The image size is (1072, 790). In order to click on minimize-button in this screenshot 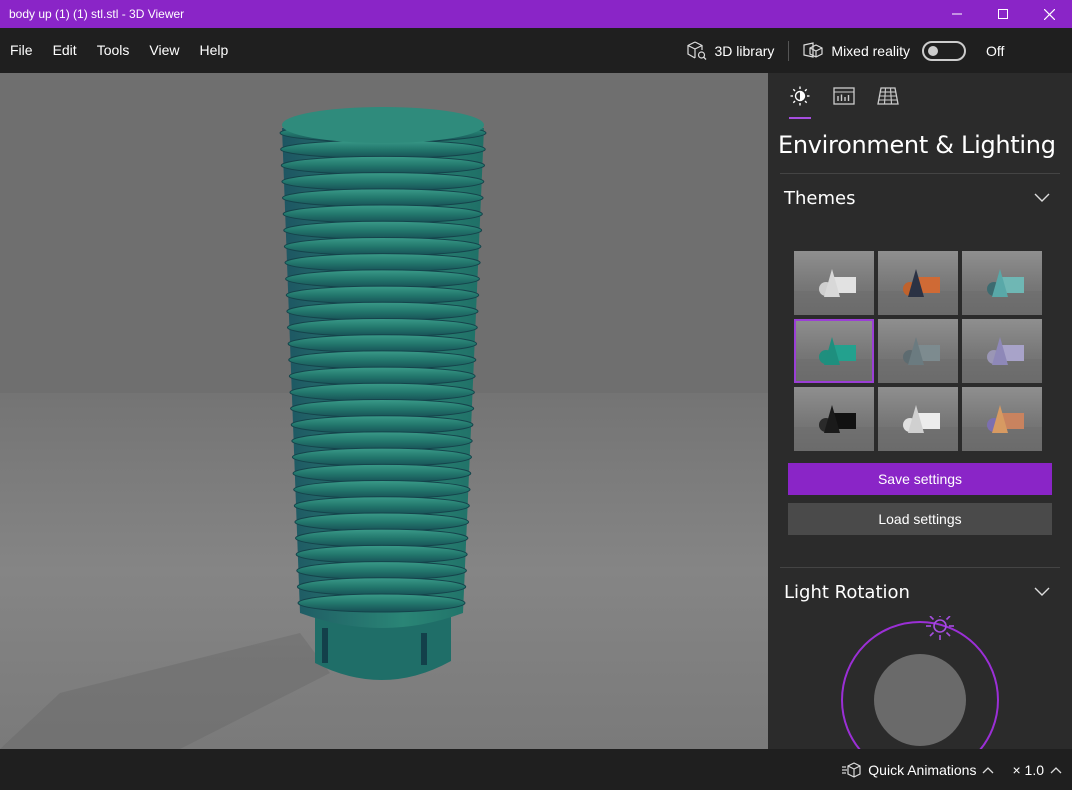, I will do `click(957, 14)`.